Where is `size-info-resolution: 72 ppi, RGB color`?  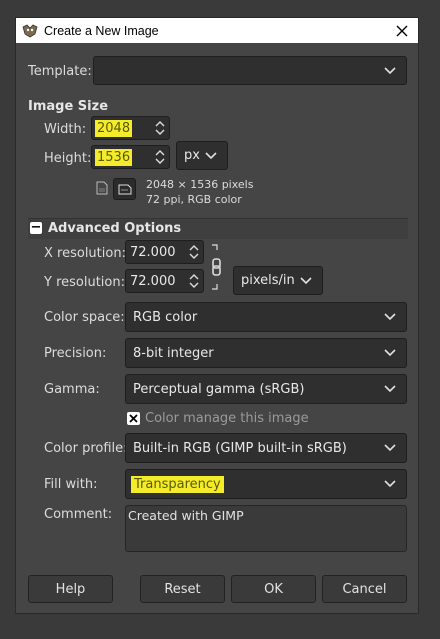
size-info-resolution: 72 ppi, RGB color is located at coordinates (194, 199).